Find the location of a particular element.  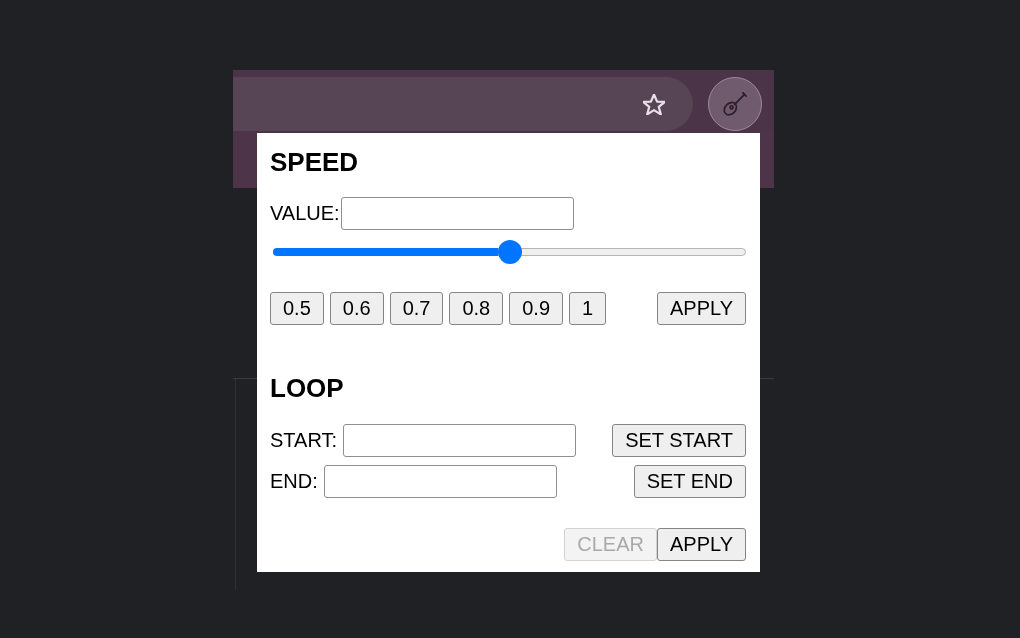

extension-button is located at coordinates (735, 104).